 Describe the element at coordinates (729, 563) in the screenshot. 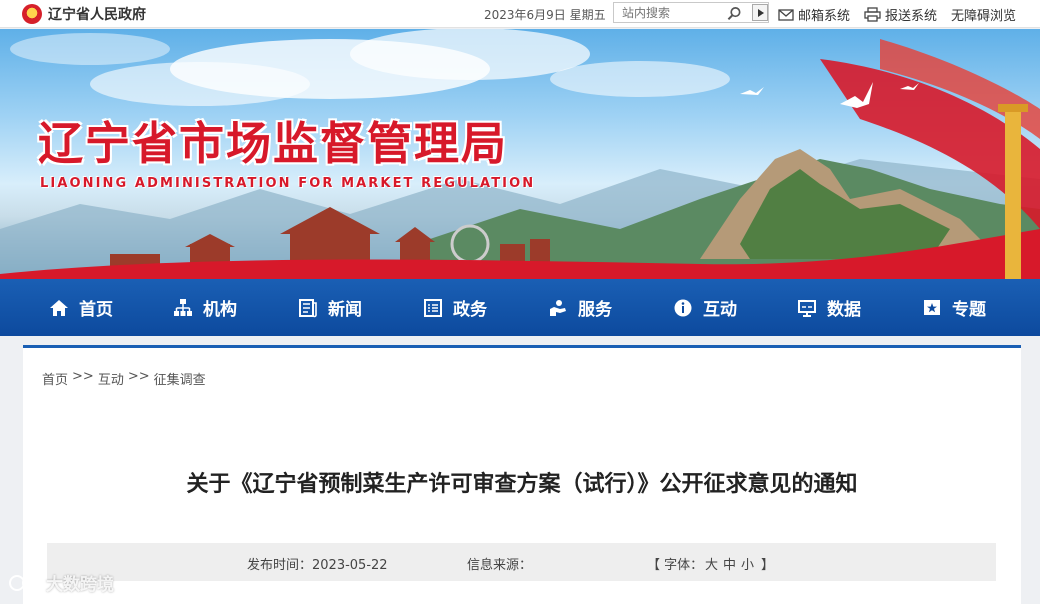

I see `font-size-medium: 中` at that location.